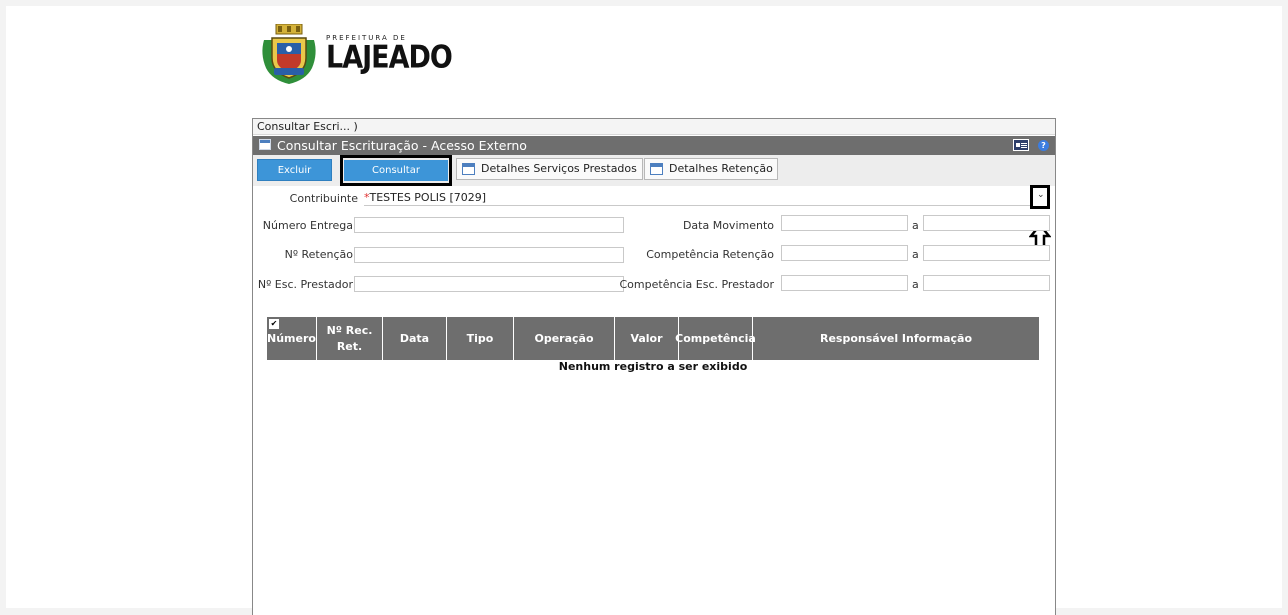 Image resolution: width=1288 pixels, height=615 pixels. I want to click on col-data: Data, so click(415, 338).